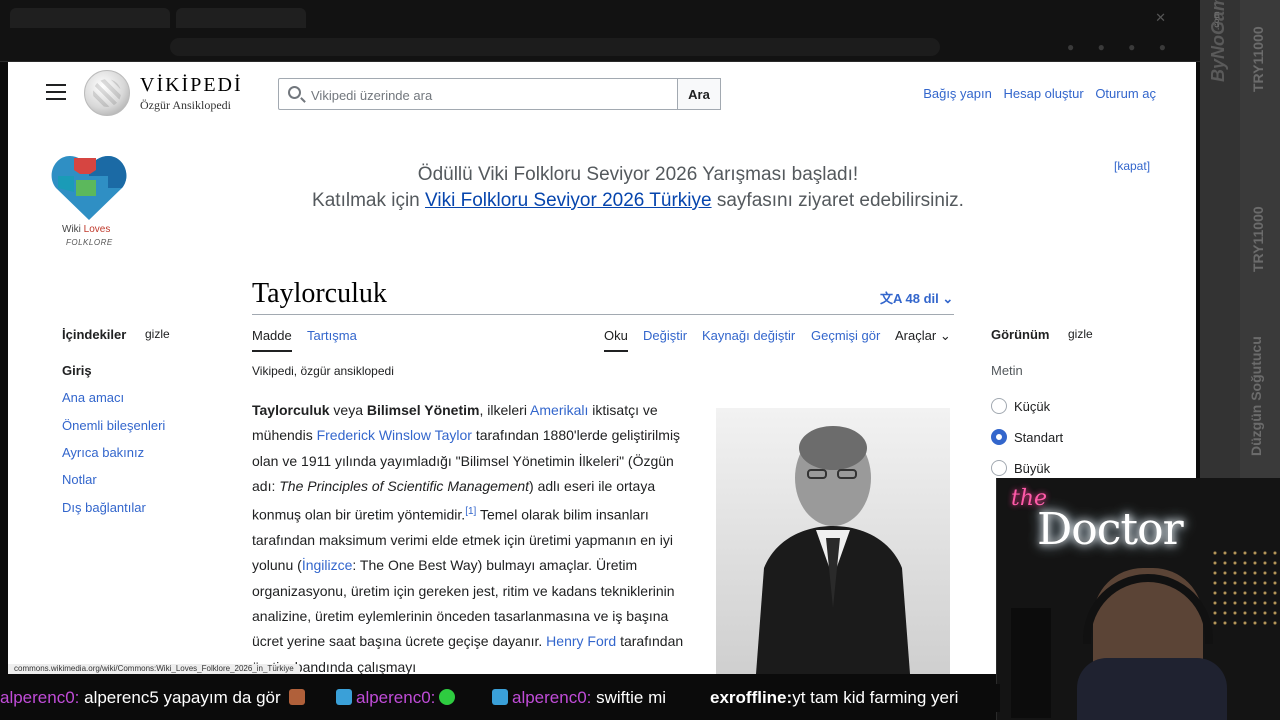 The width and height of the screenshot is (1280, 720). What do you see at coordinates (294, 92) in the screenshot?
I see `search-icon` at bounding box center [294, 92].